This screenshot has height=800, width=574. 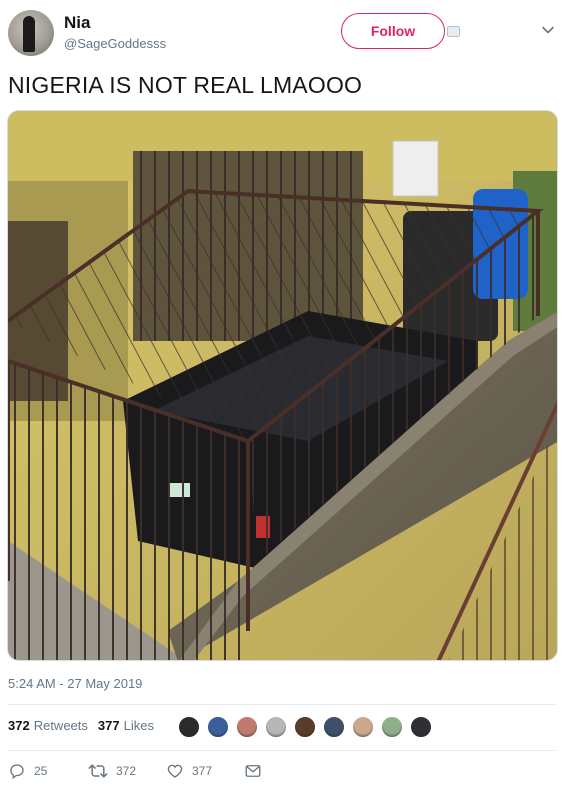 I want to click on liker-avatars, so click(x=307, y=727).